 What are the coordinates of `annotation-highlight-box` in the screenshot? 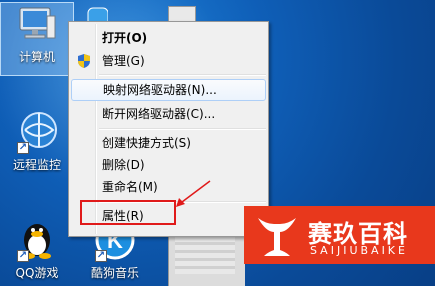 It's located at (128, 212).